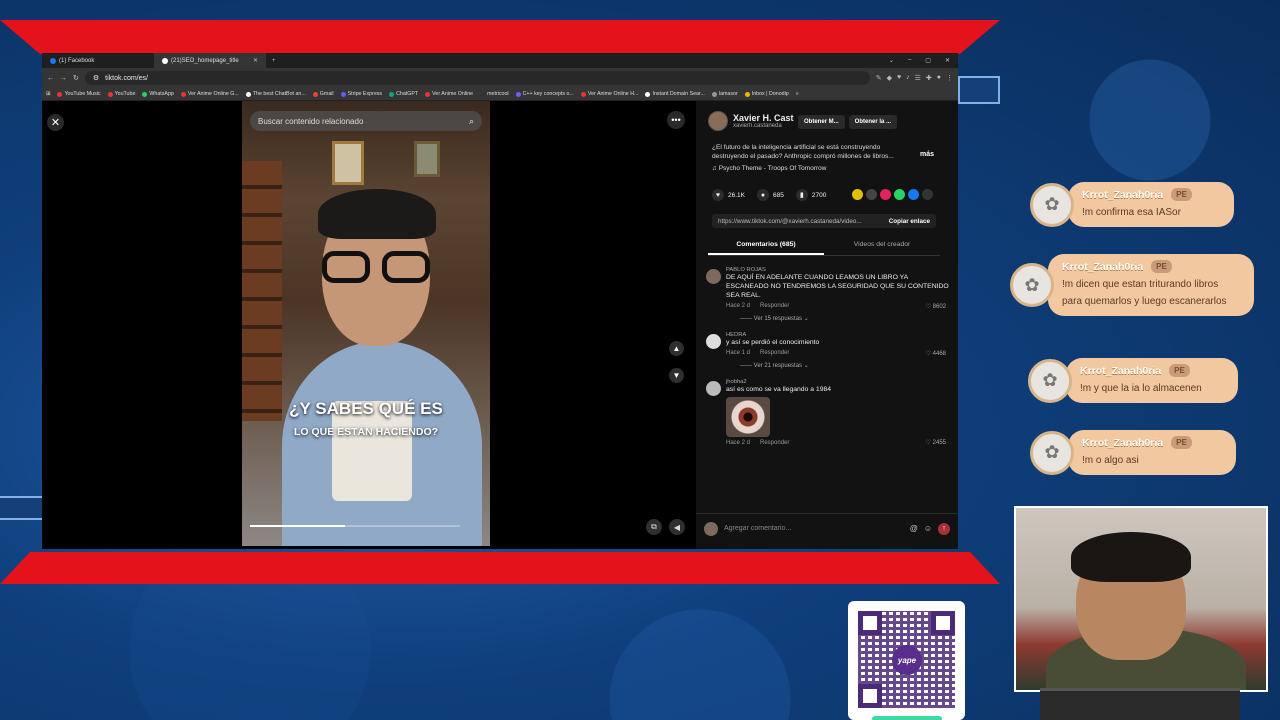  What do you see at coordinates (947, 60) in the screenshot?
I see `close-window-button: ✕` at bounding box center [947, 60].